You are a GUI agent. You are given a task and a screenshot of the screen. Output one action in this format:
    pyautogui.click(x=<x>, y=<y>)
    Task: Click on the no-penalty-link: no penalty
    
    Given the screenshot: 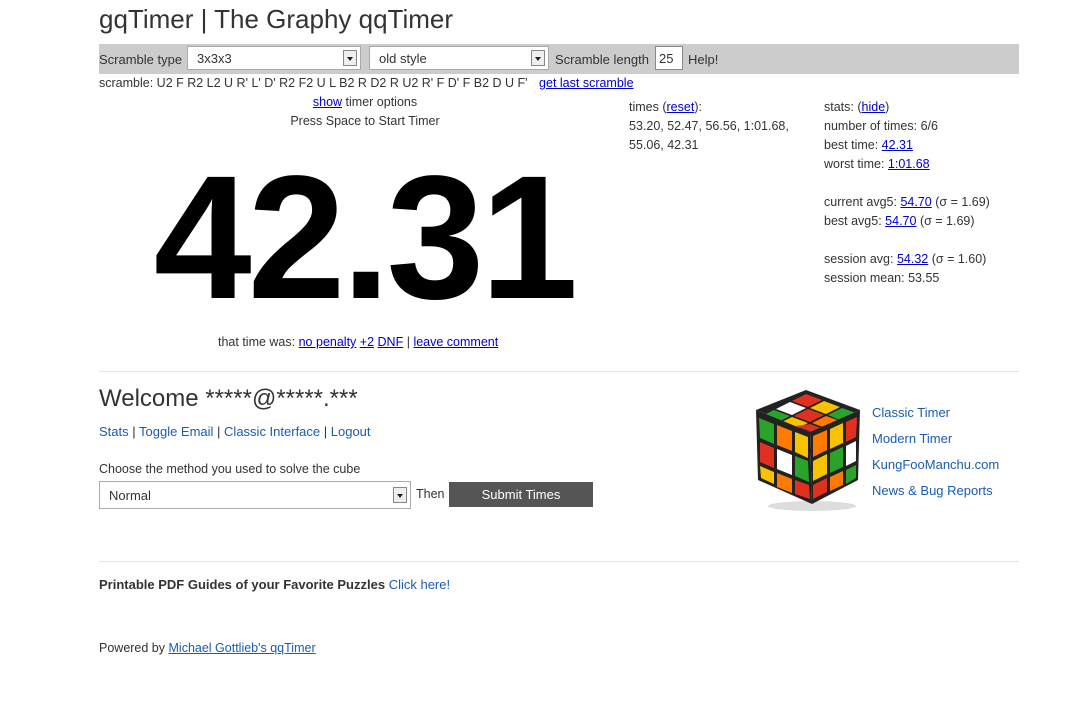 What is the action you would take?
    pyautogui.click(x=328, y=342)
    